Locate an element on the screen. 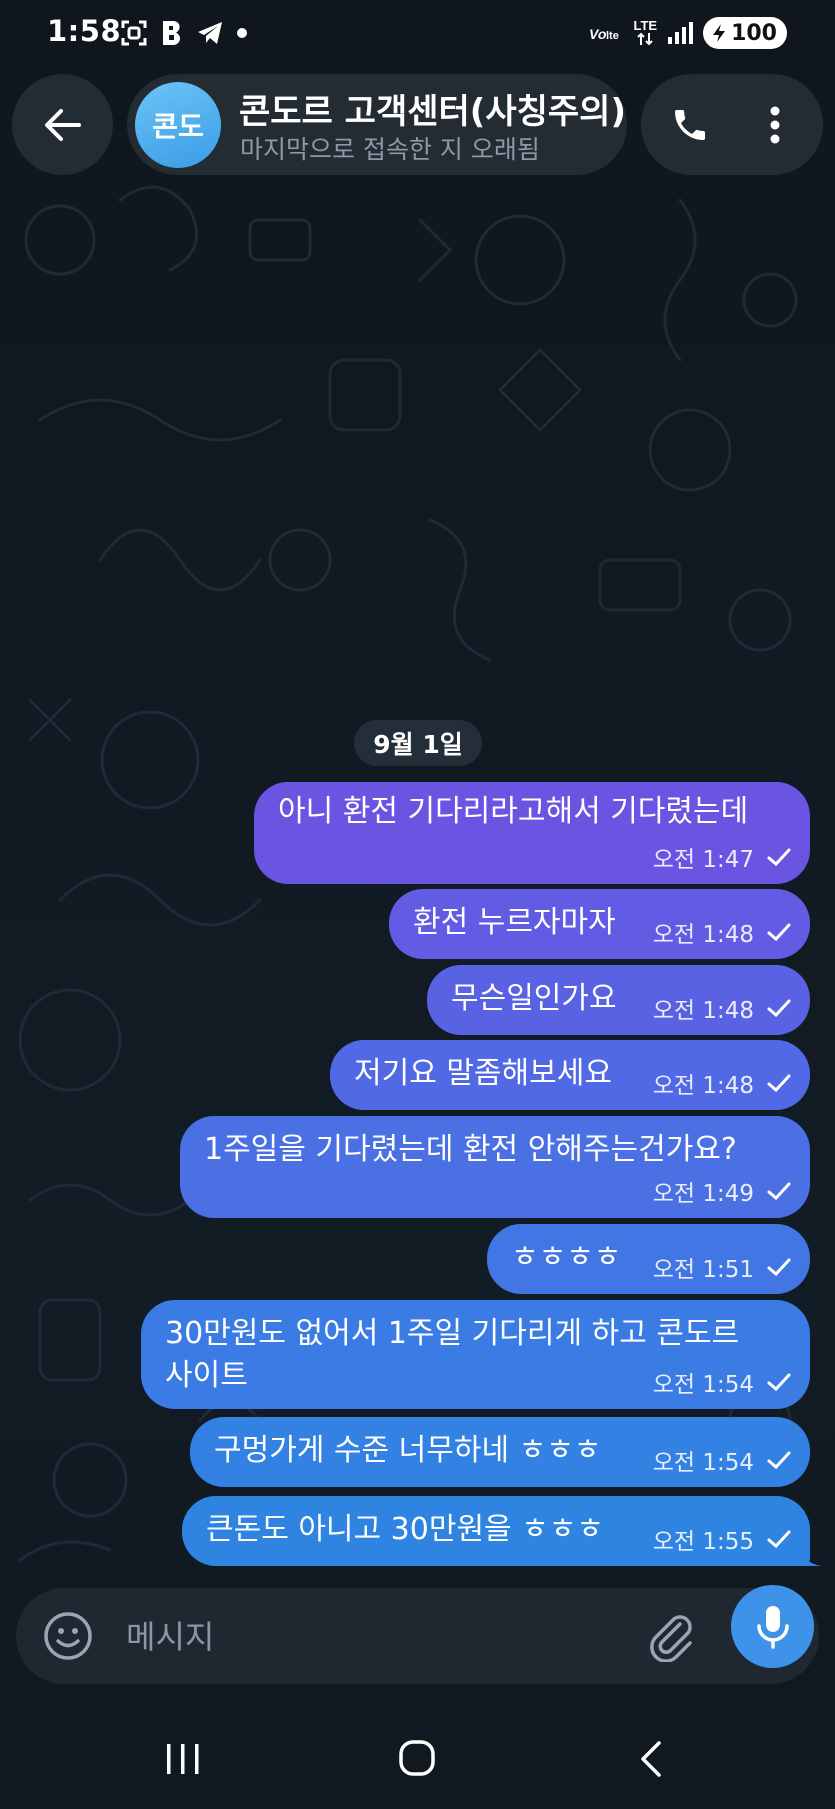 The width and height of the screenshot is (835, 1809). message-meta: 오전 1:51 is located at coordinates (722, 1267).